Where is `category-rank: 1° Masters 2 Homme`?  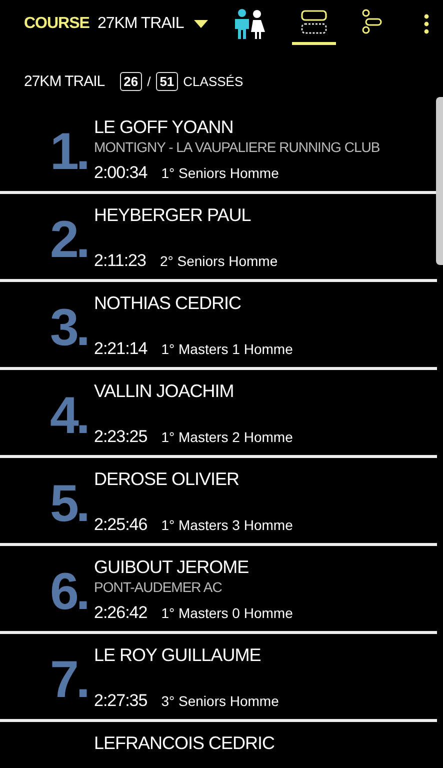
category-rank: 1° Masters 2 Homme is located at coordinates (227, 437).